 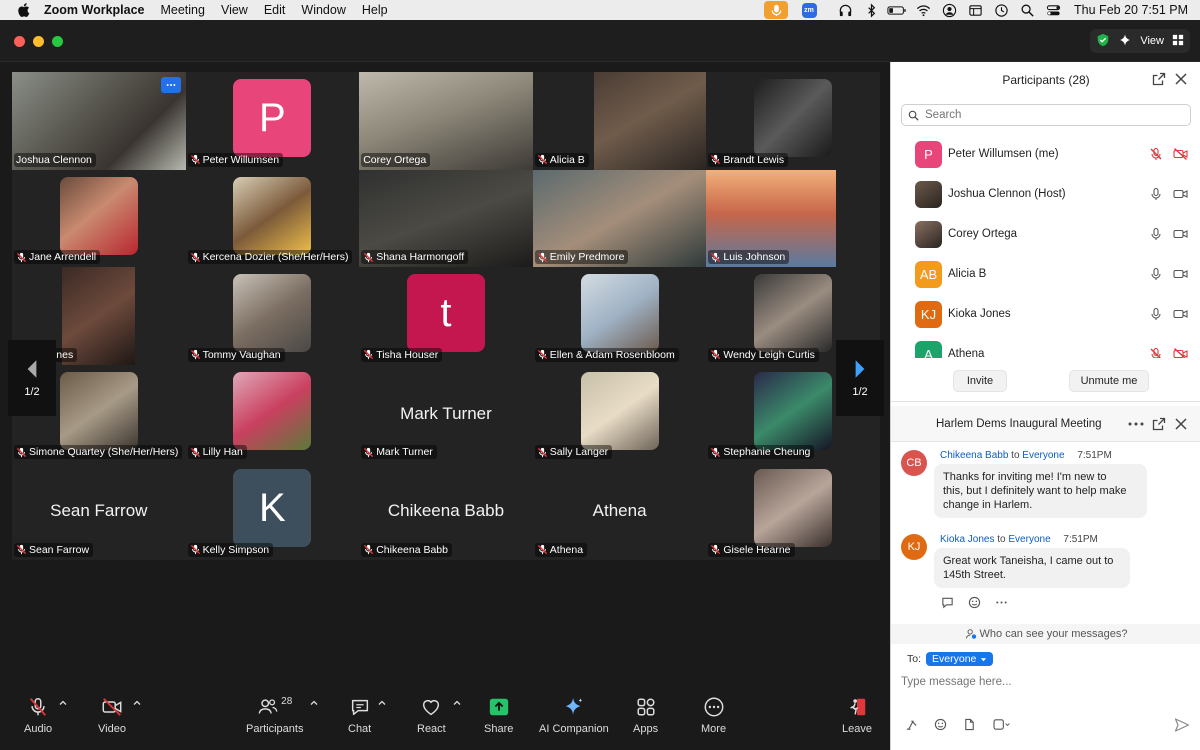 I want to click on bluetooth-icon, so click(x=871, y=10).